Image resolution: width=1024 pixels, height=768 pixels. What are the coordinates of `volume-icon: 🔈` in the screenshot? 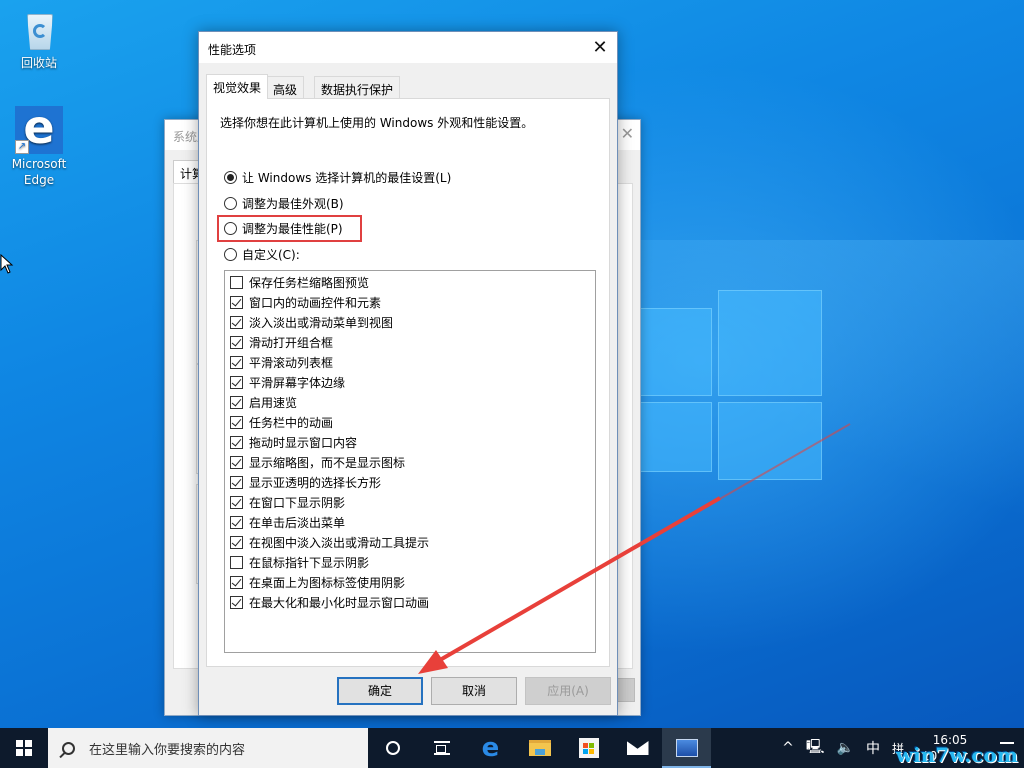 It's located at (845, 748).